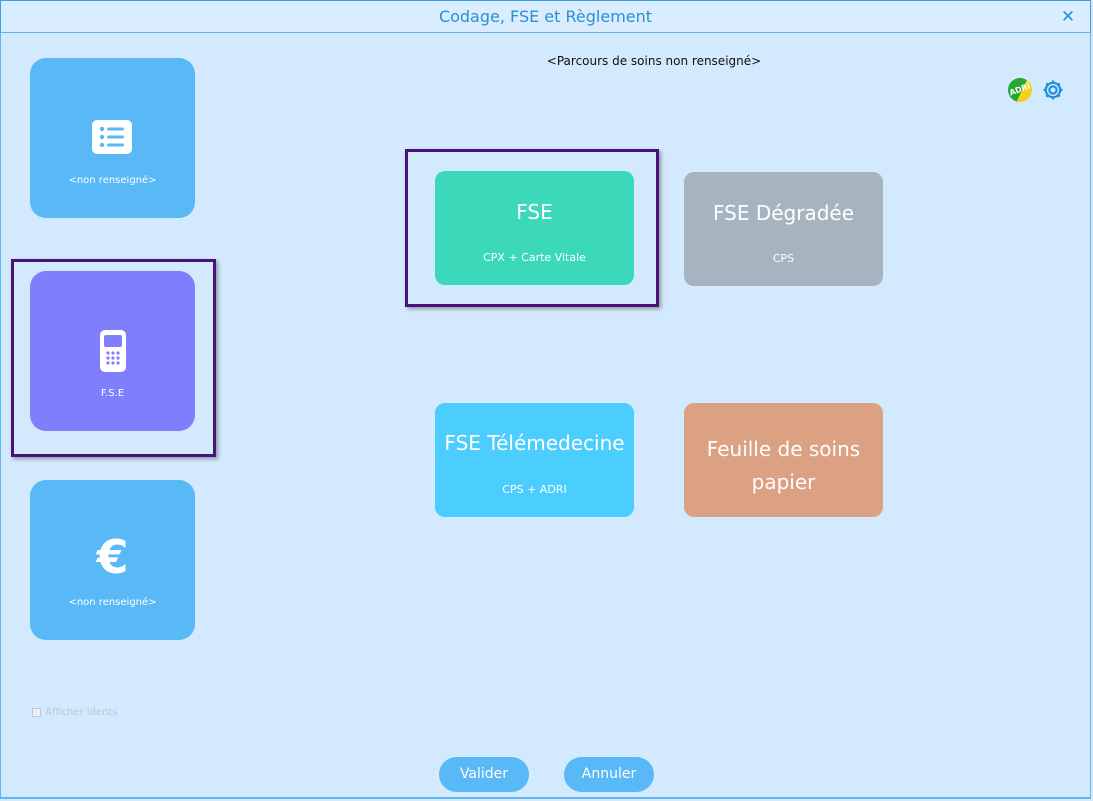 This screenshot has height=801, width=1093. Describe the element at coordinates (783, 258) in the screenshot. I see `option-subtitle: CPS` at that location.